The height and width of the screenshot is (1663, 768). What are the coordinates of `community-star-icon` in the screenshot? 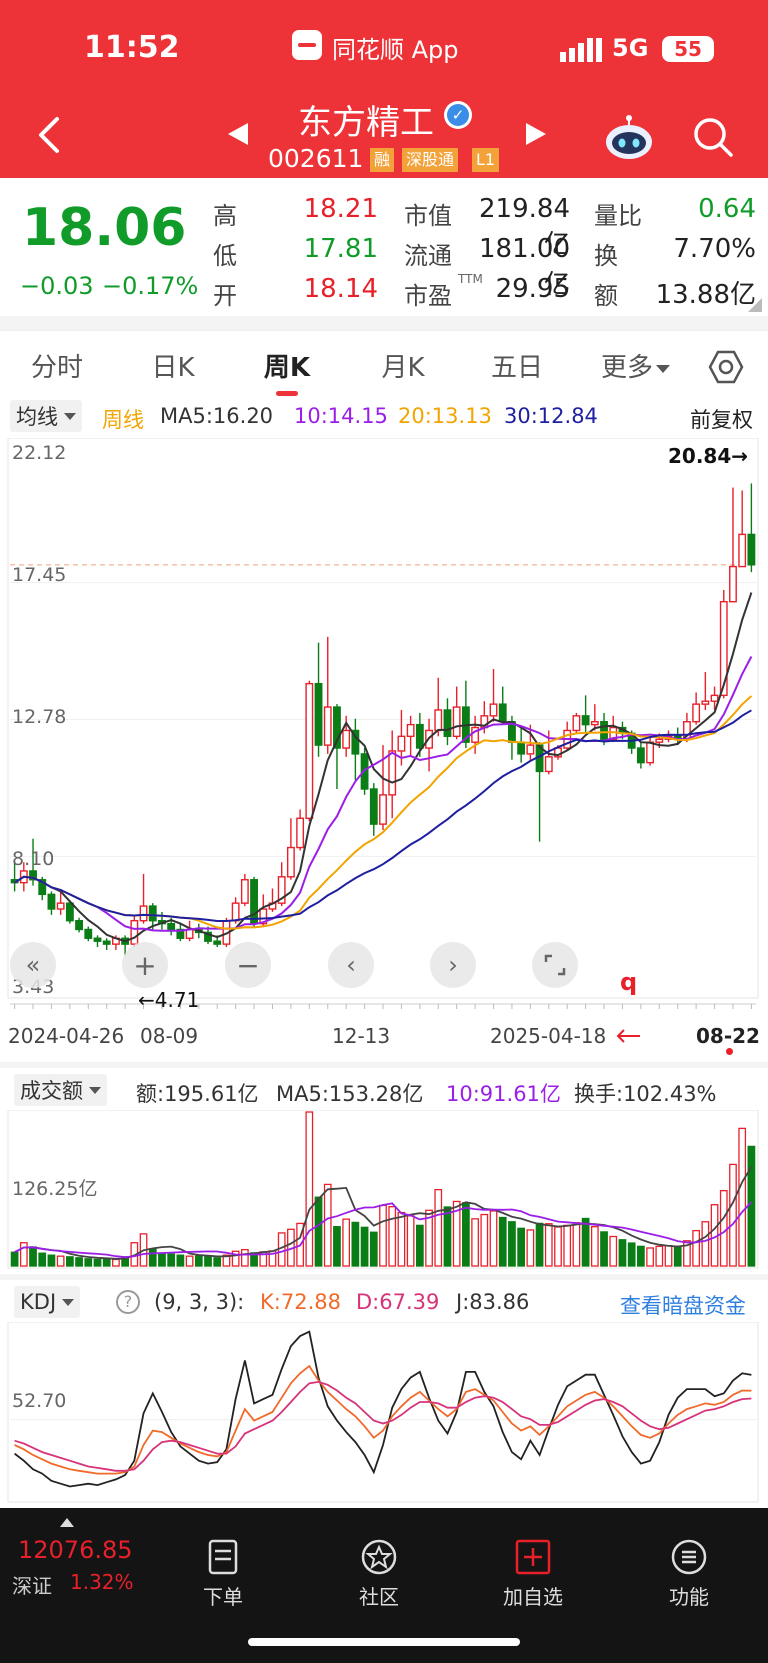 It's located at (379, 1557).